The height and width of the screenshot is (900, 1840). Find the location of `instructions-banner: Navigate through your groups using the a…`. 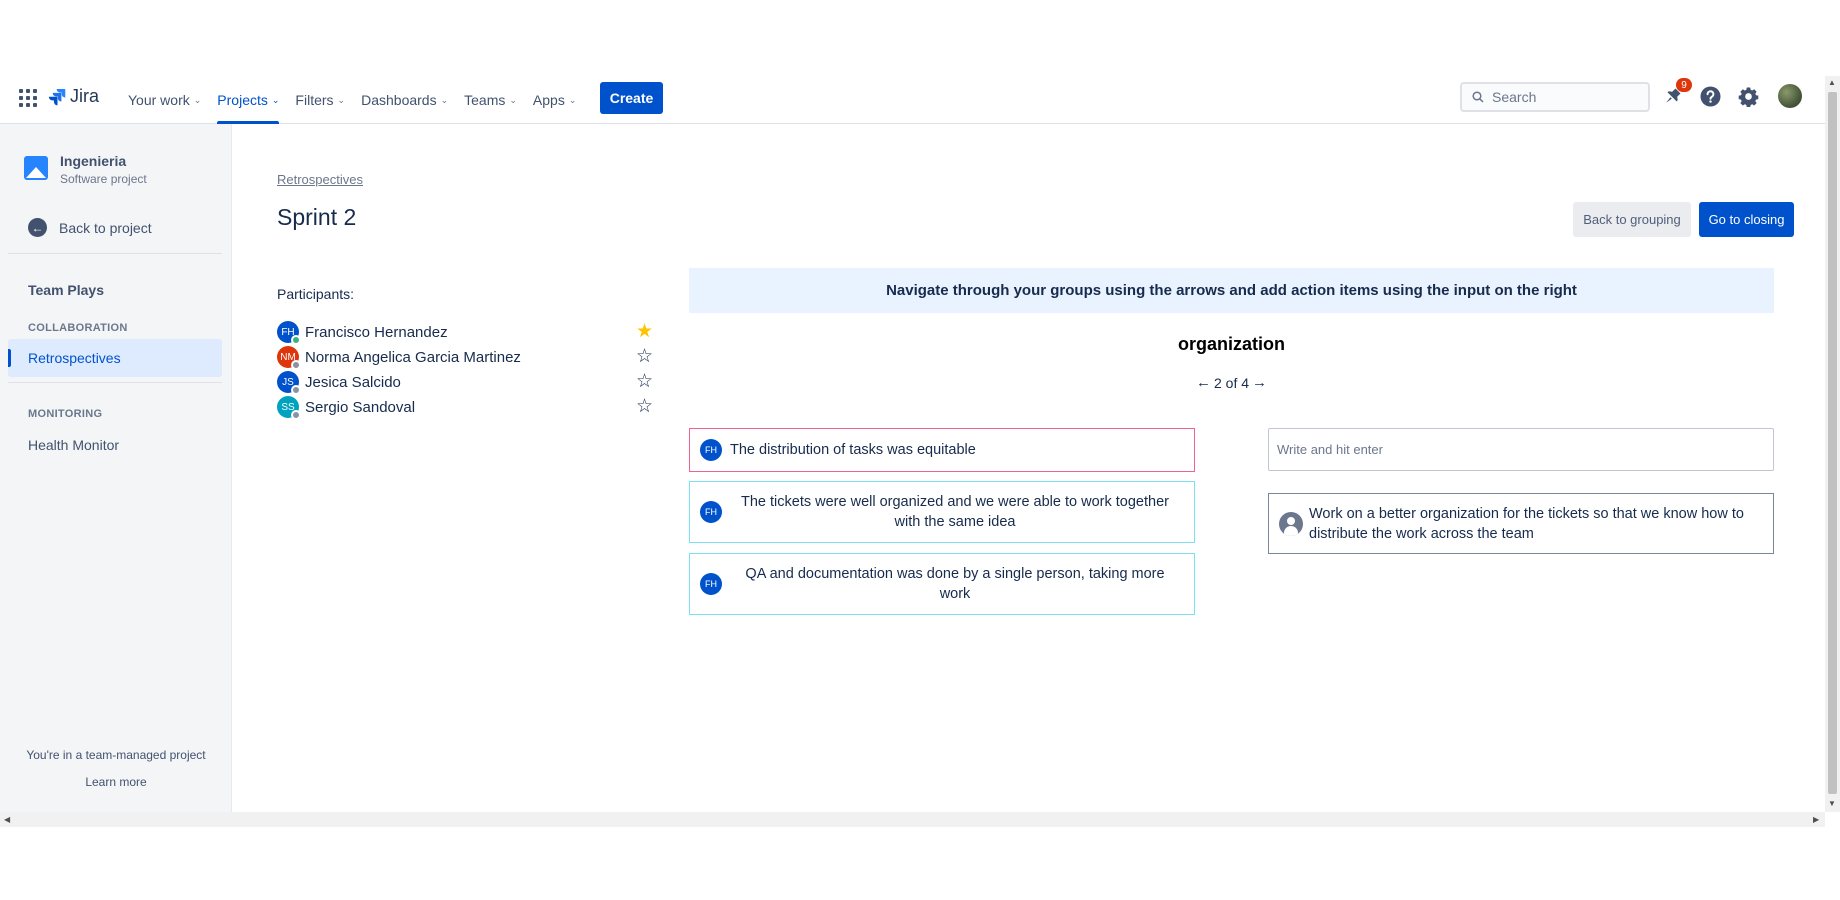

instructions-banner: Navigate through your groups using the a… is located at coordinates (1231, 290).